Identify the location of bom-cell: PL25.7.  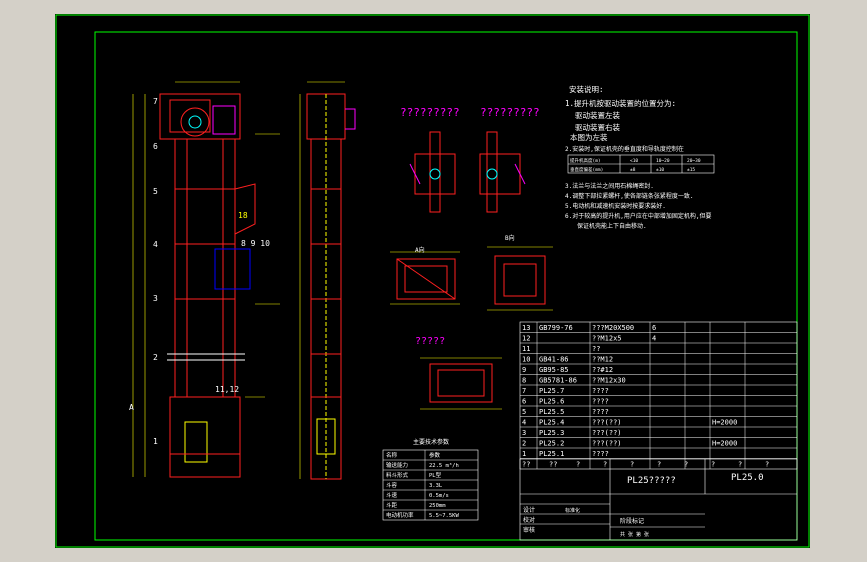
(551, 391).